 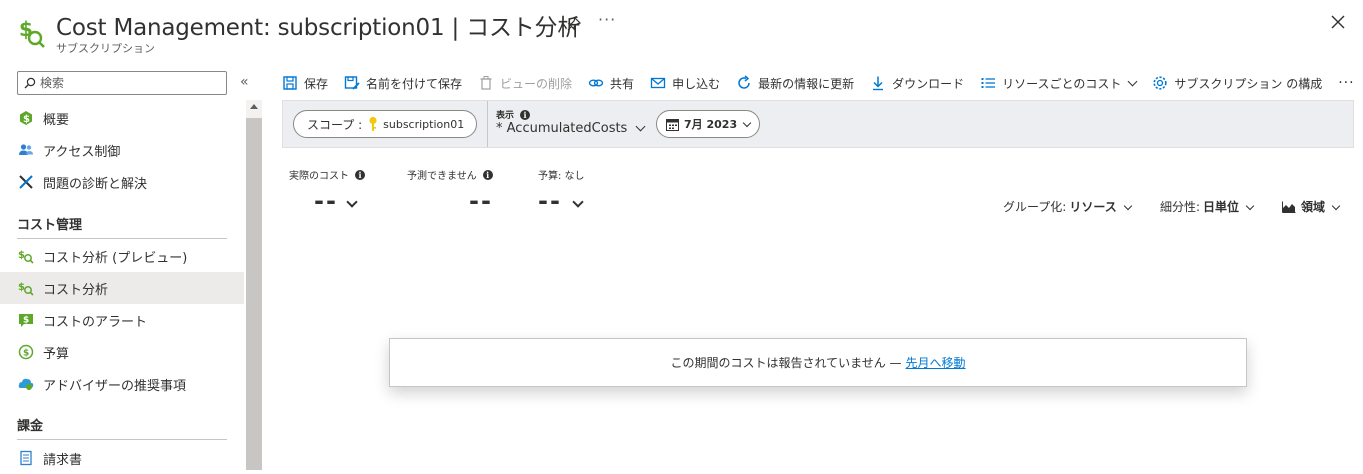 I want to click on sidebar-item-label: 問題の診断と解決, so click(x=95, y=184).